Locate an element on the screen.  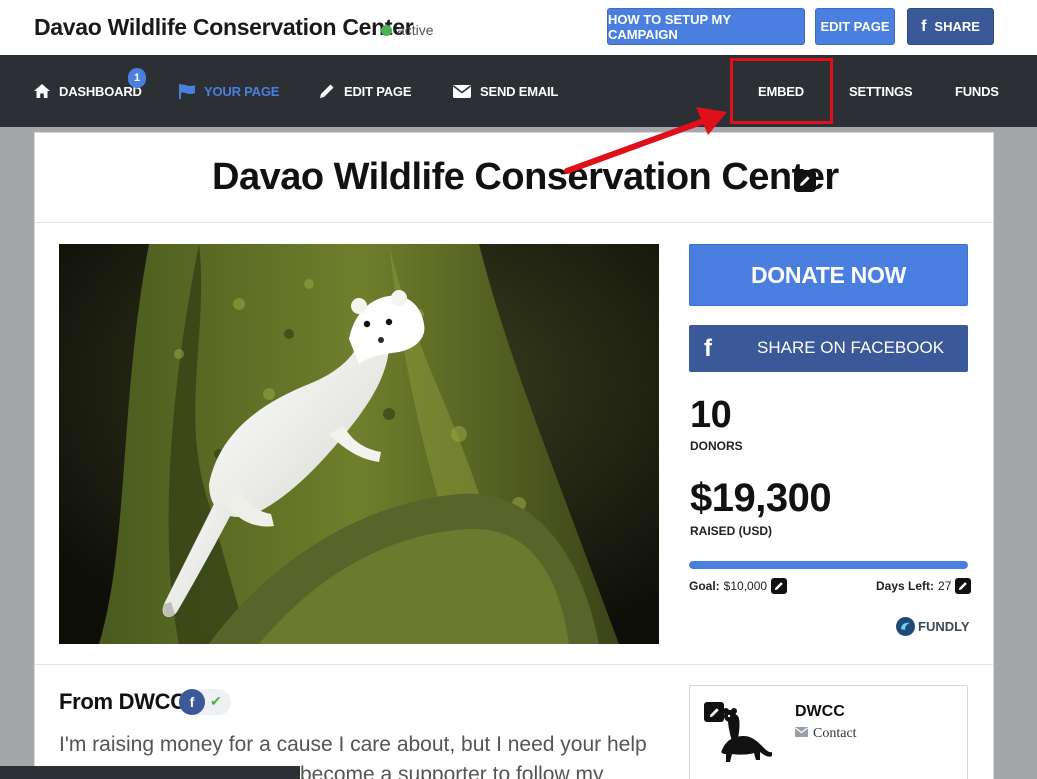
share-on-facebook-label: SHARE ON FACEBOOK is located at coordinates (851, 347).